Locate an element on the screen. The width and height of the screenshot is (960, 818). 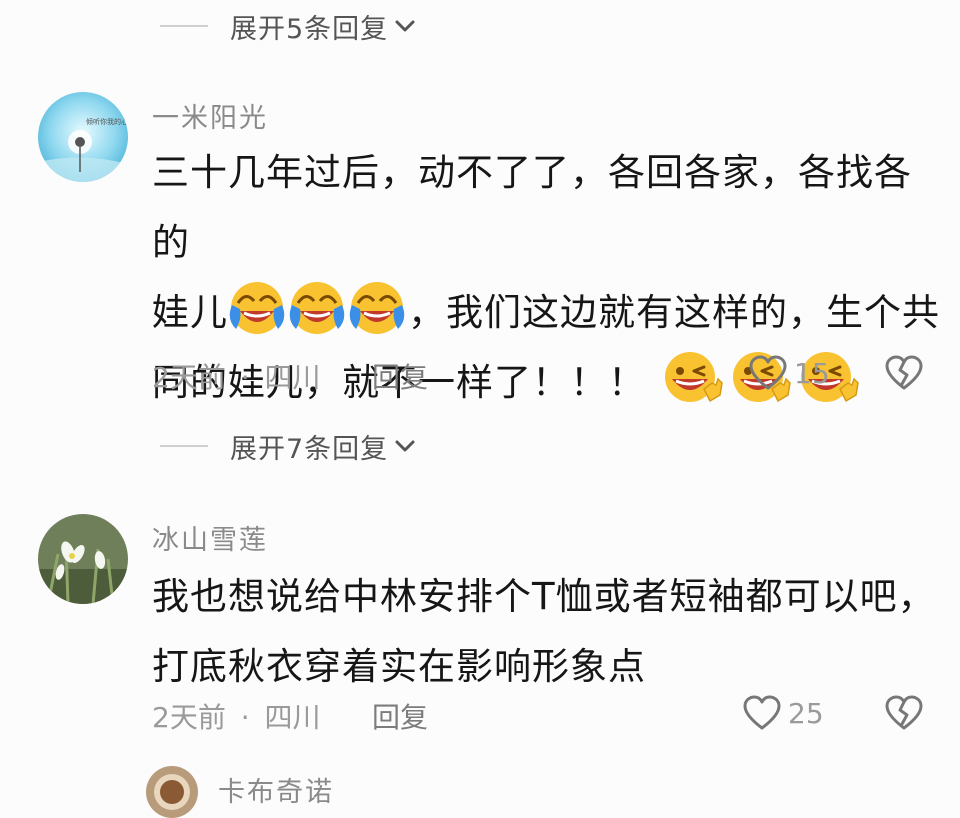
comment-line: 三十几年过后，动不了了，各回各家，各找各的 is located at coordinates (532, 207).